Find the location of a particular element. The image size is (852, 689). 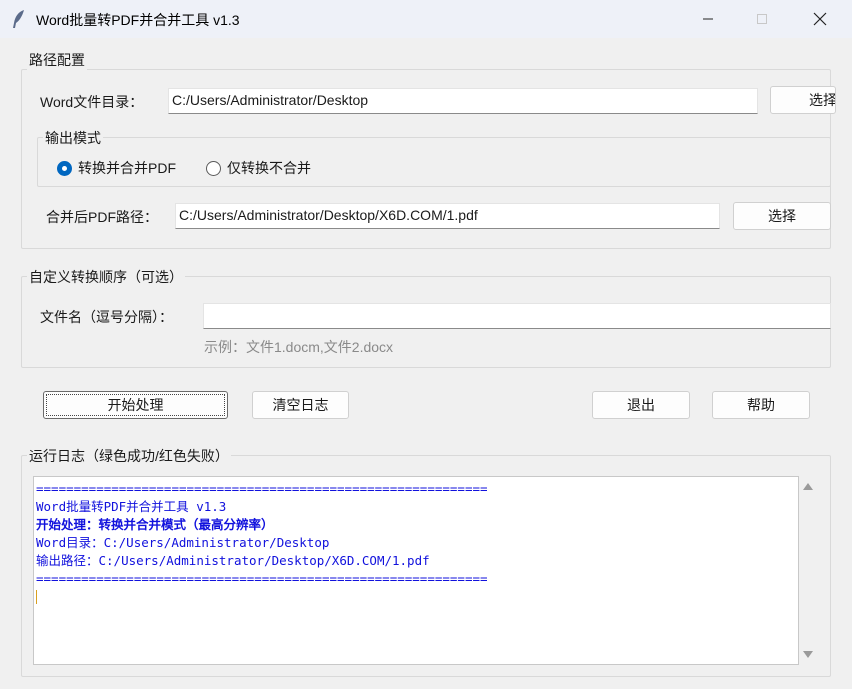

feather-icon is located at coordinates (18, 19).